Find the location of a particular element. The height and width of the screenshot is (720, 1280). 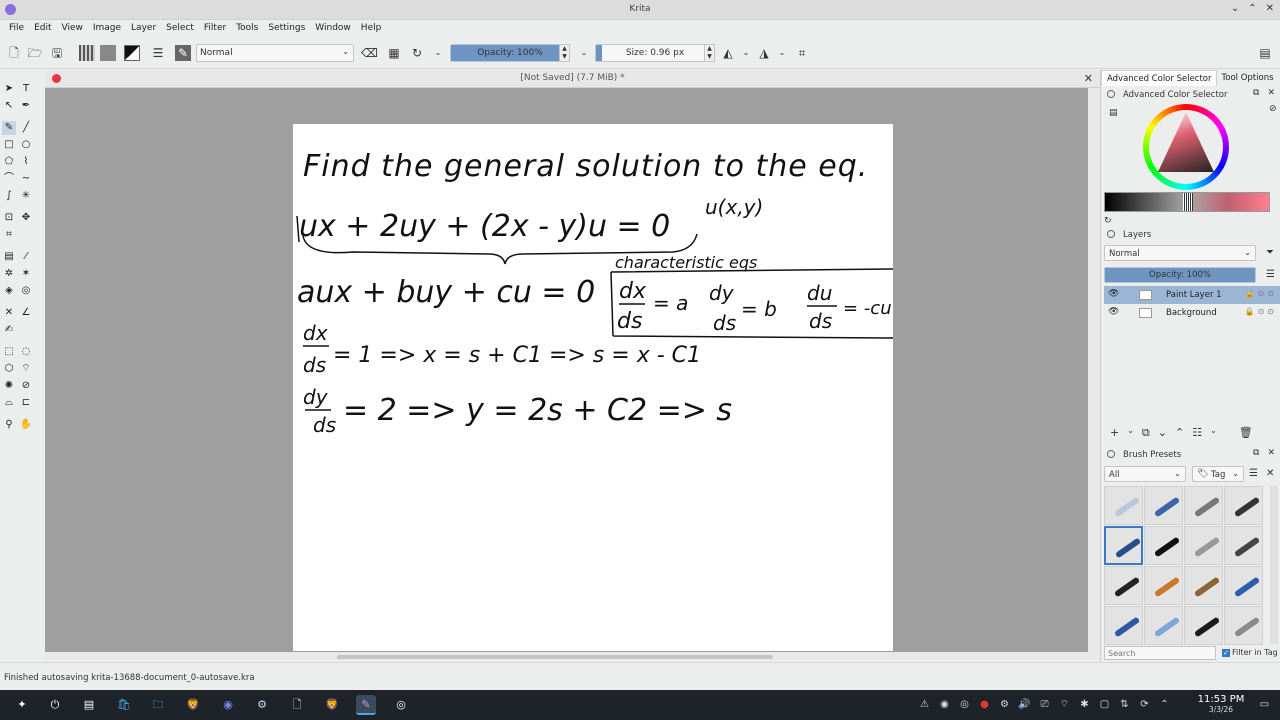

freehand-brush-icon: ✎ is located at coordinates (9, 128).